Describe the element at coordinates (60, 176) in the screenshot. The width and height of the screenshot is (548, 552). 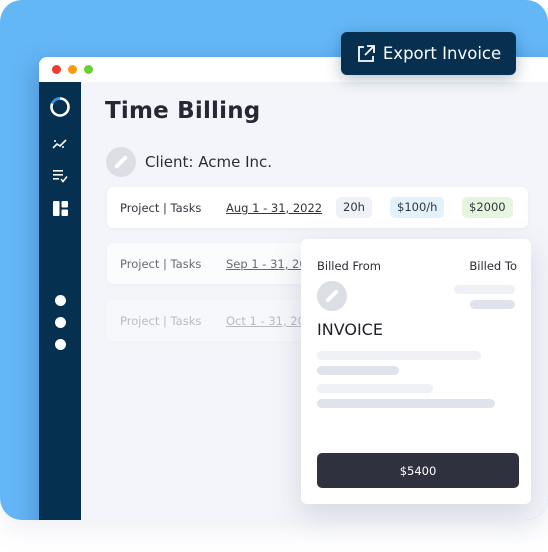
I see `task-list-icon` at that location.